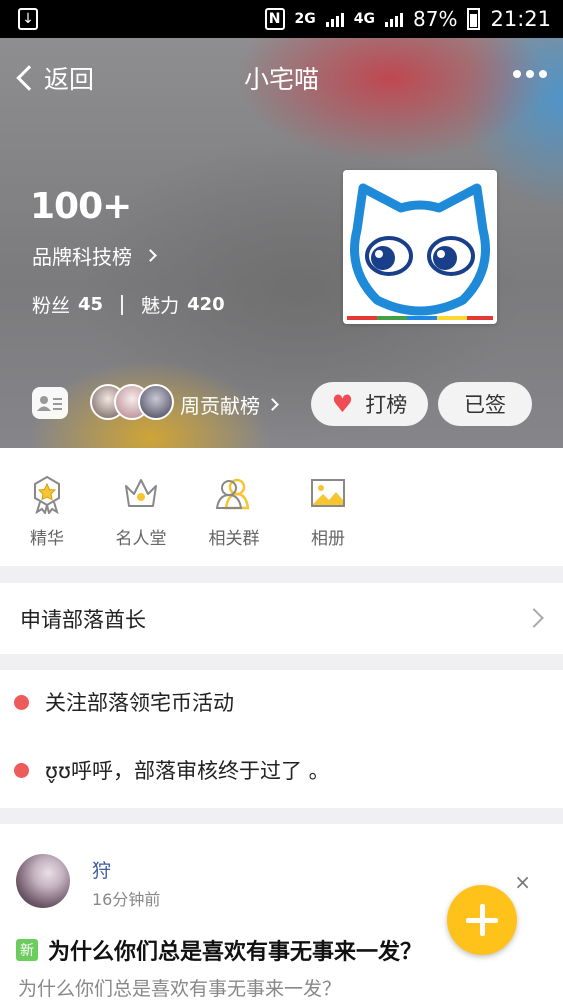 The width and height of the screenshot is (563, 1000). What do you see at coordinates (328, 511) in the screenshot?
I see `menu-item-album: 相册` at bounding box center [328, 511].